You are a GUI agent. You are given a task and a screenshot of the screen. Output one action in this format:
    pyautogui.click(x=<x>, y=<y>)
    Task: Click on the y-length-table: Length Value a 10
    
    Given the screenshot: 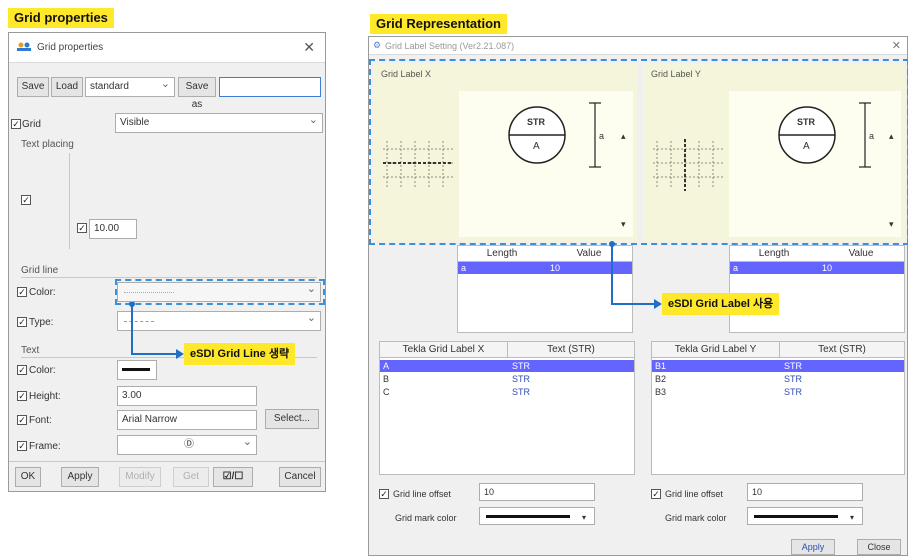 What is the action you would take?
    pyautogui.click(x=817, y=289)
    